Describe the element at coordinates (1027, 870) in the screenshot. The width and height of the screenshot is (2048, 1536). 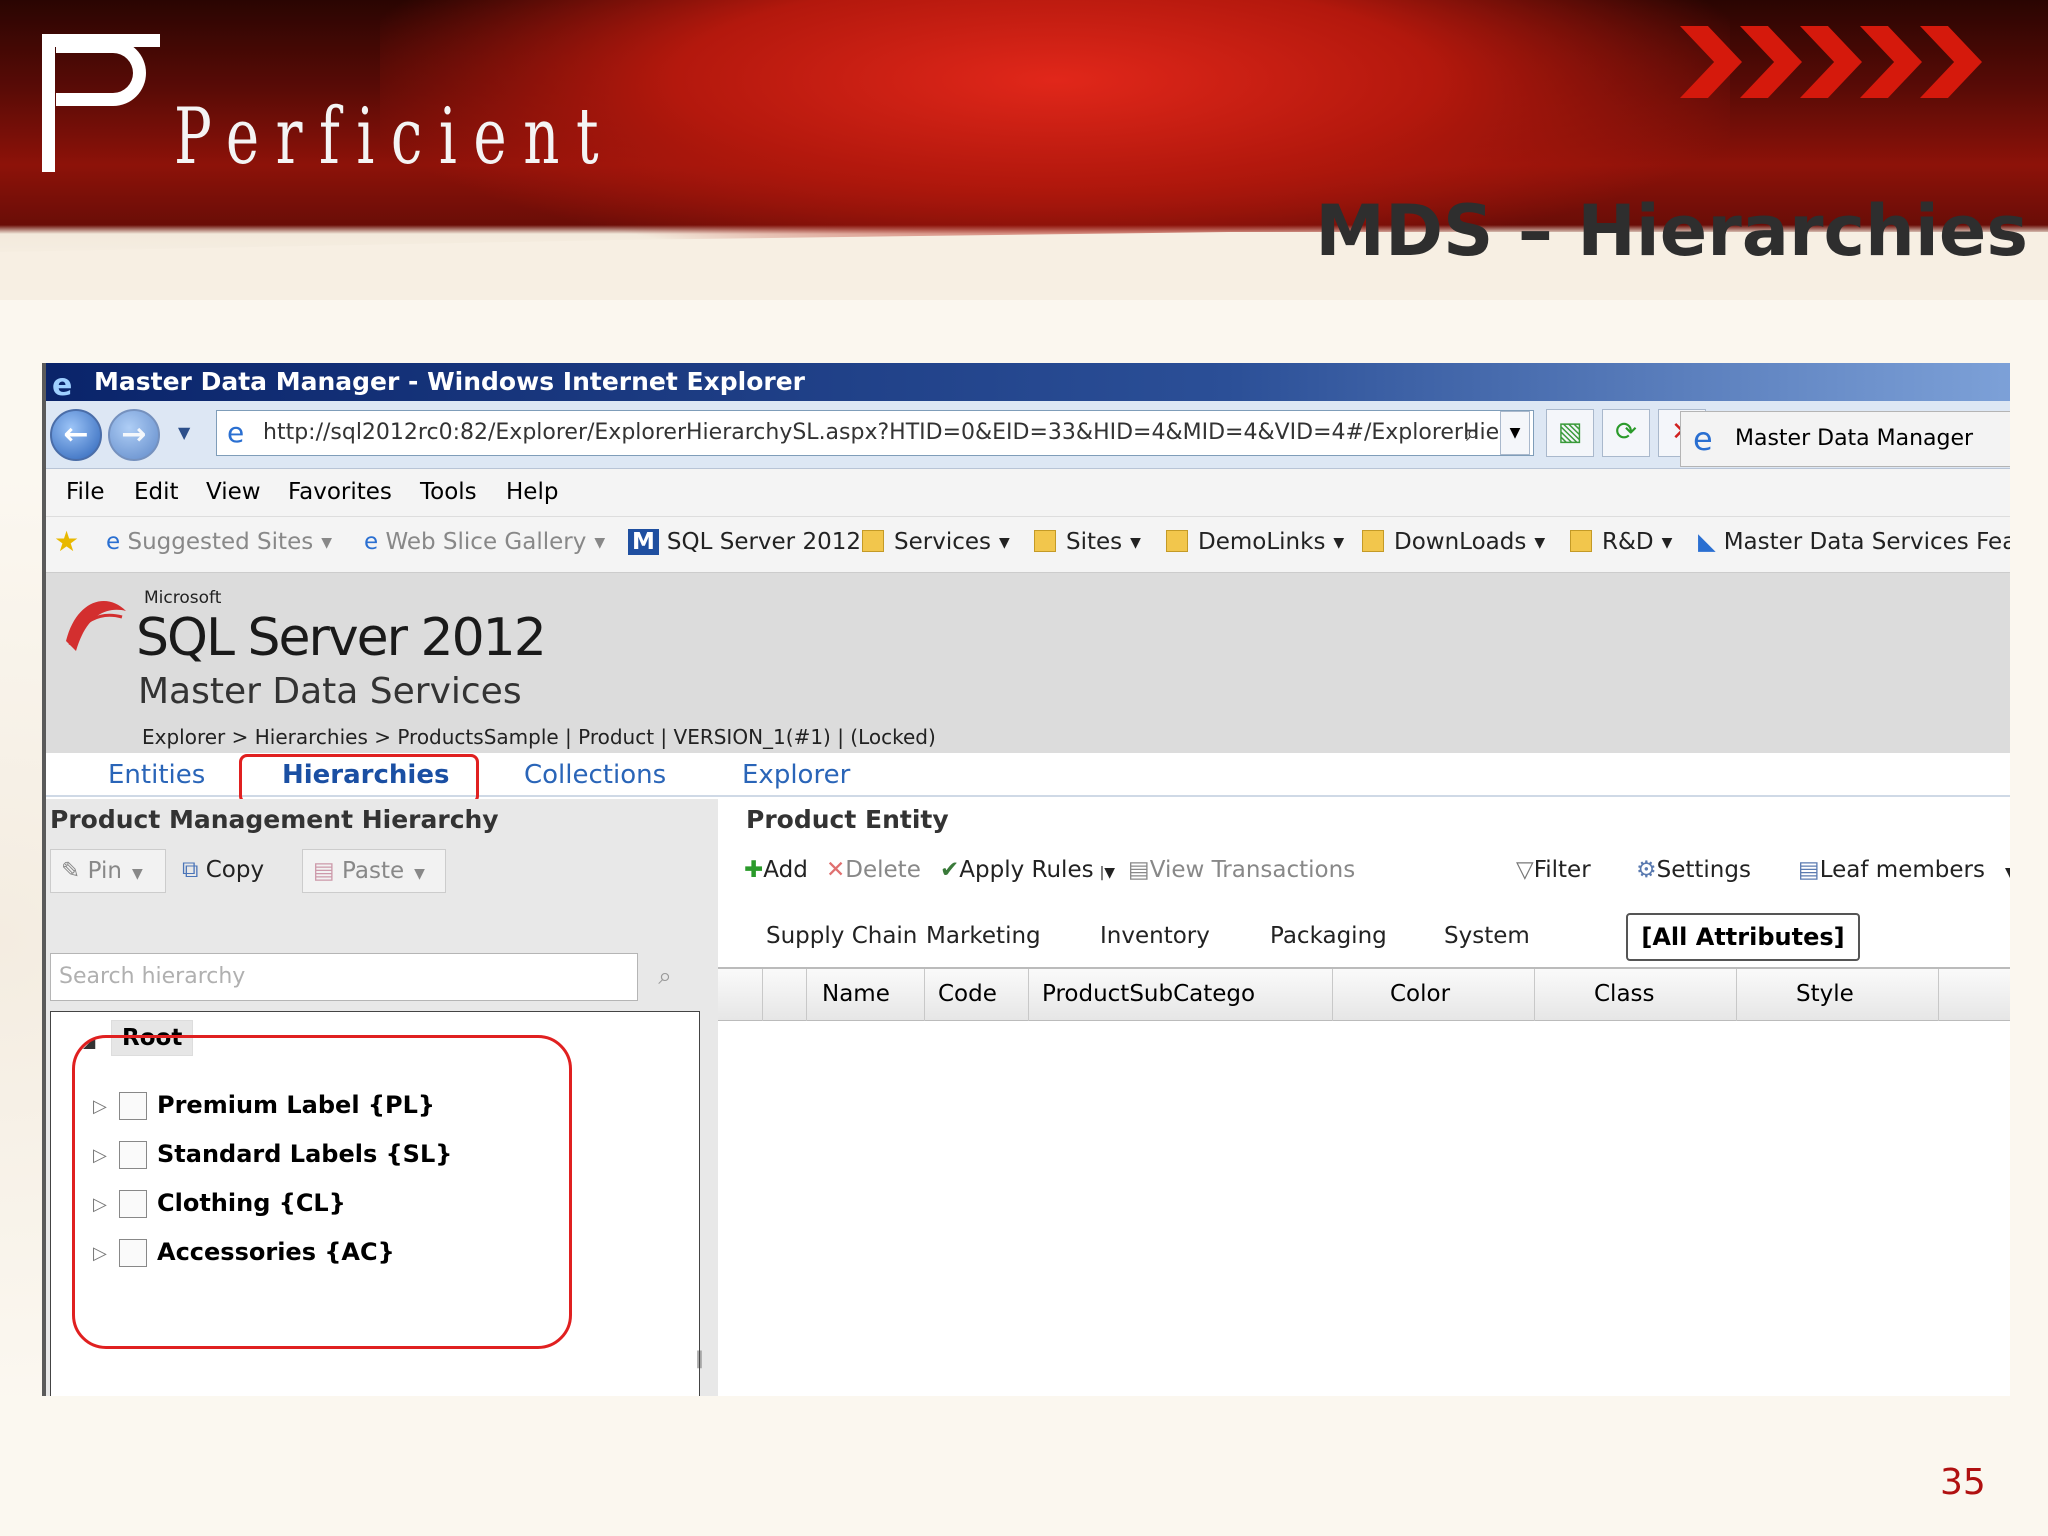
I see `apply-rules-button: ✔Apply Rules |▼` at that location.